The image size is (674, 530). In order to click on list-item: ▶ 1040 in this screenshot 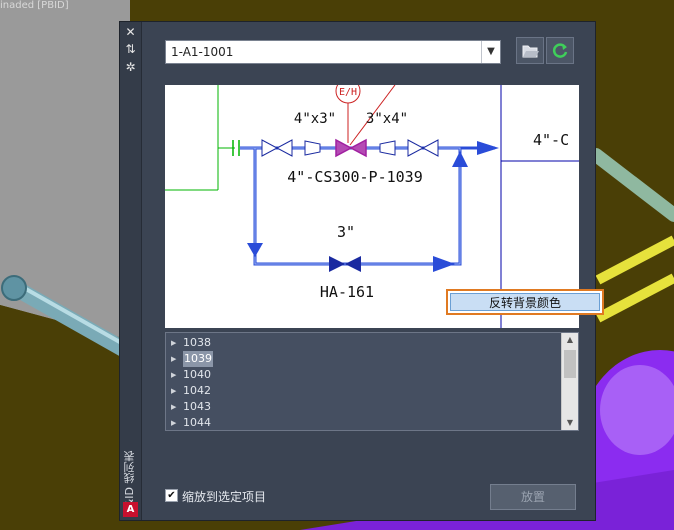, I will do `click(366, 375)`.